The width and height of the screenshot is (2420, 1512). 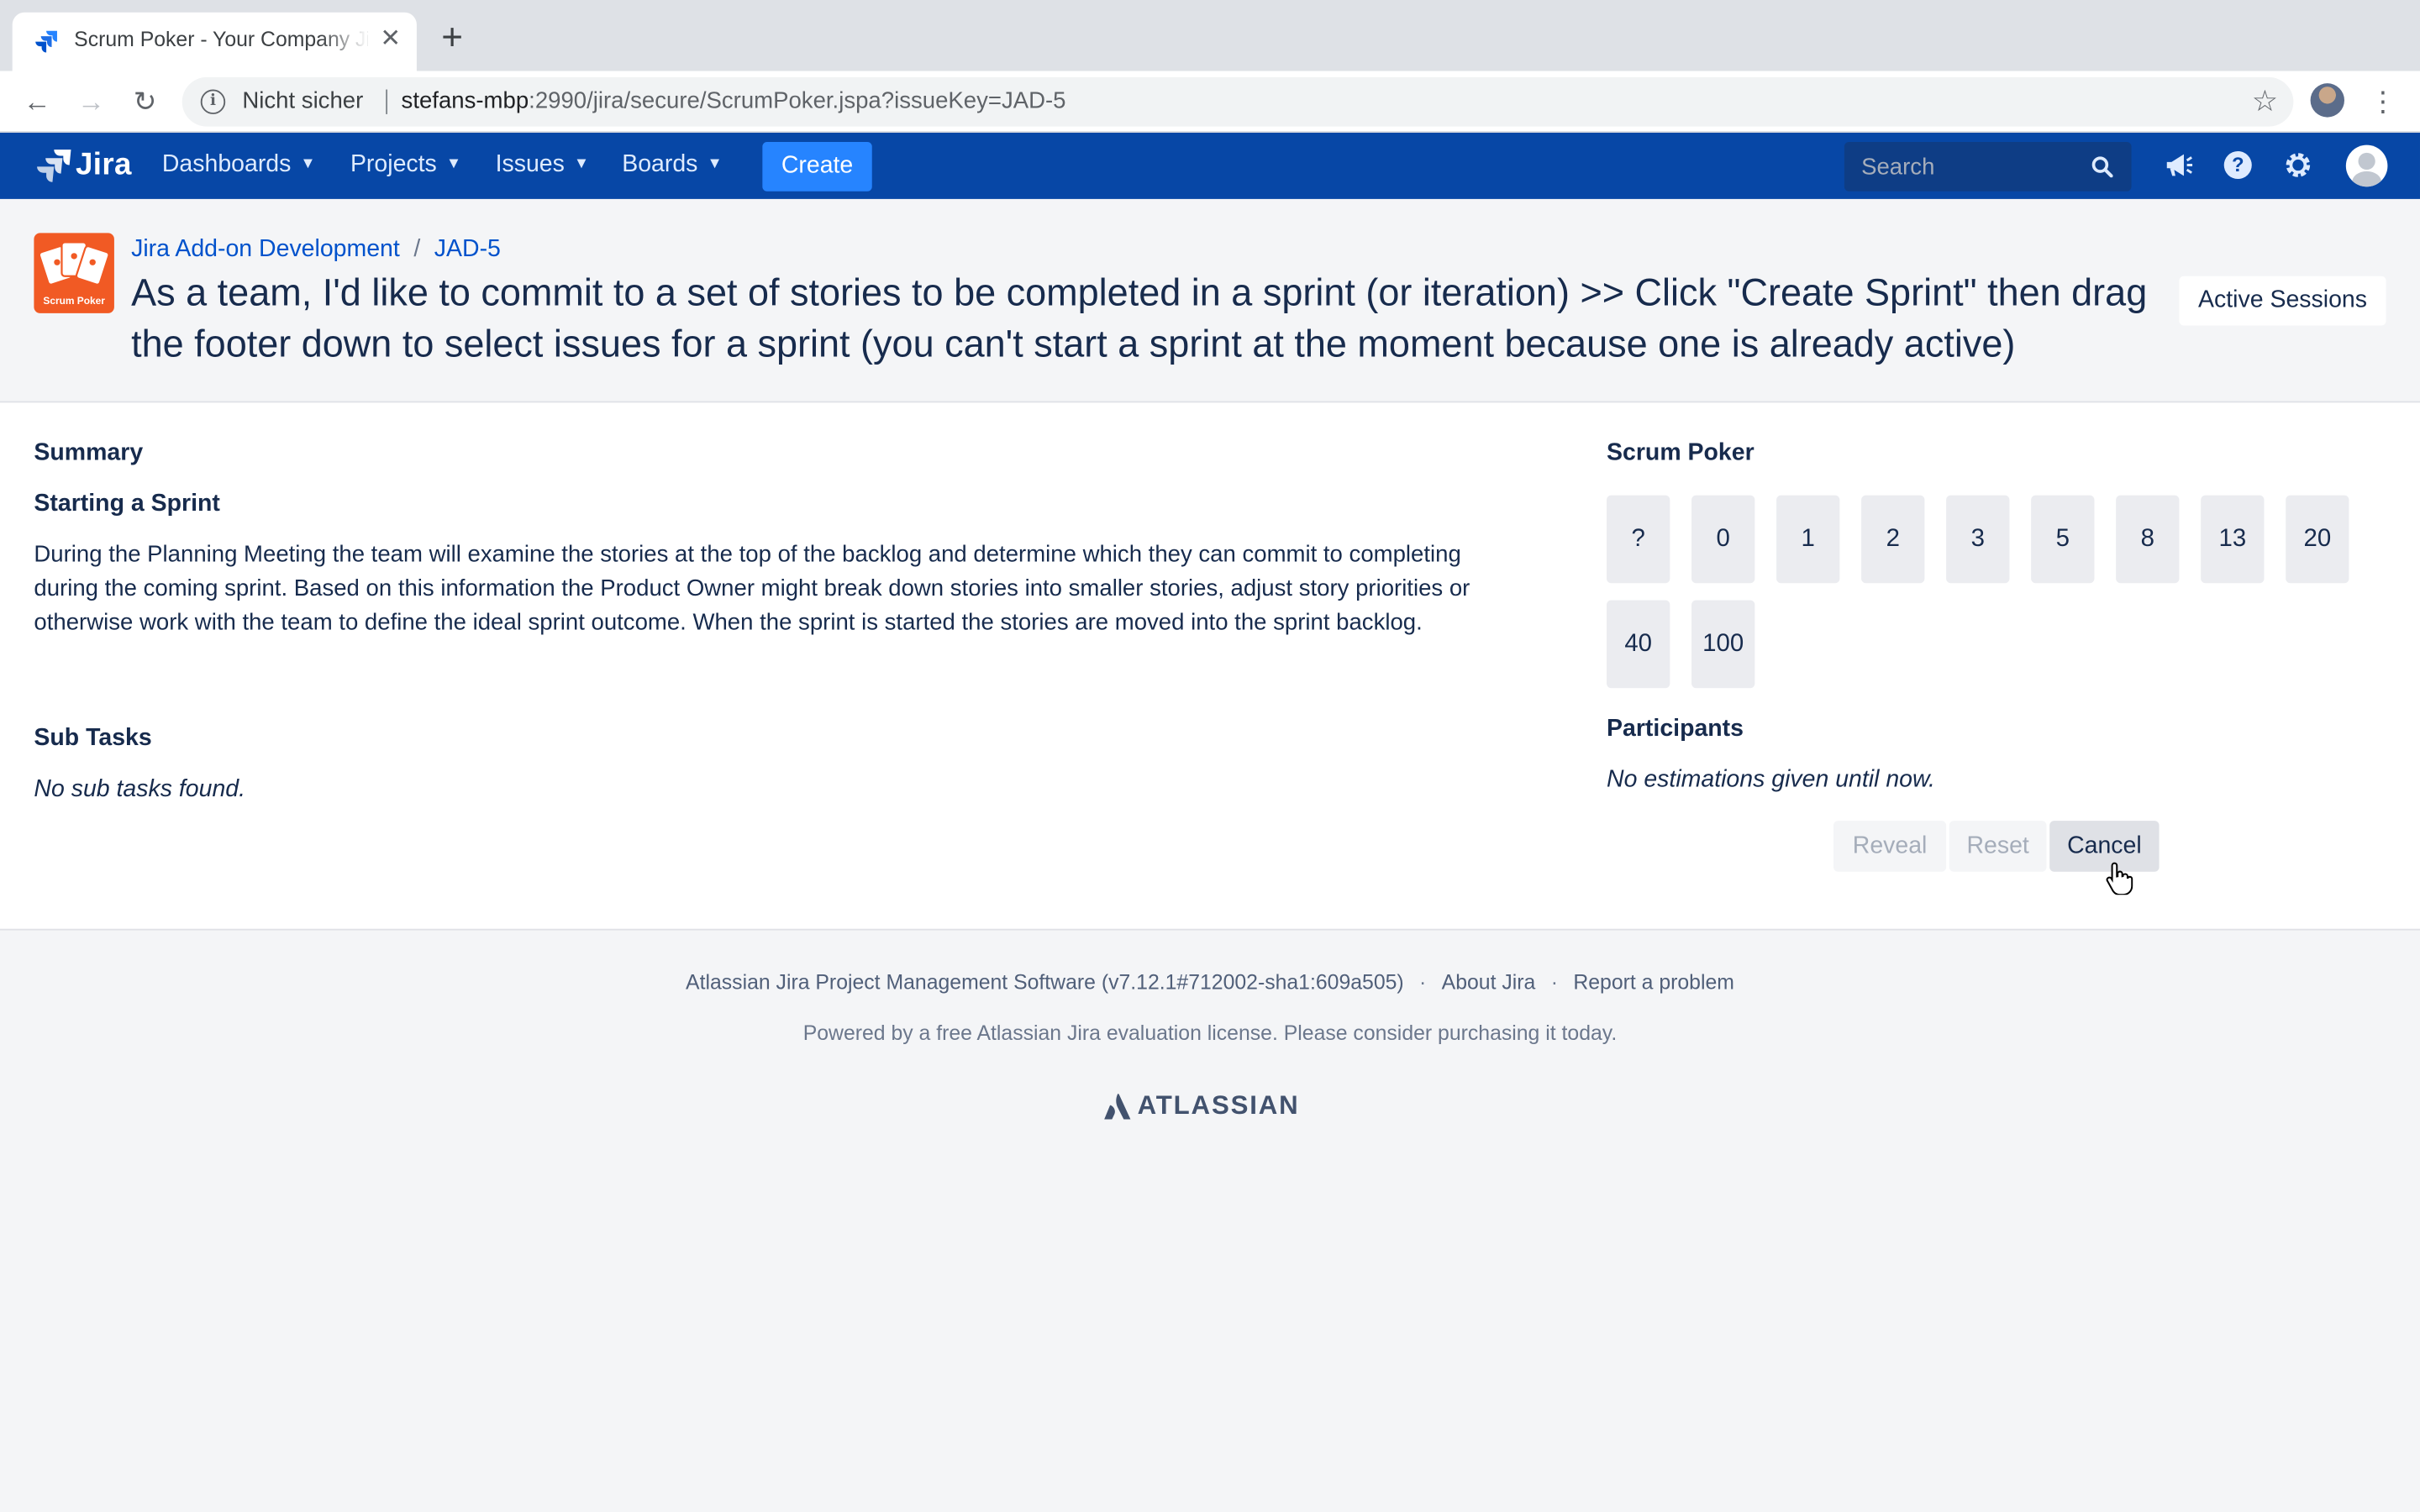 What do you see at coordinates (1723, 539) in the screenshot?
I see `poker-card: 0` at bounding box center [1723, 539].